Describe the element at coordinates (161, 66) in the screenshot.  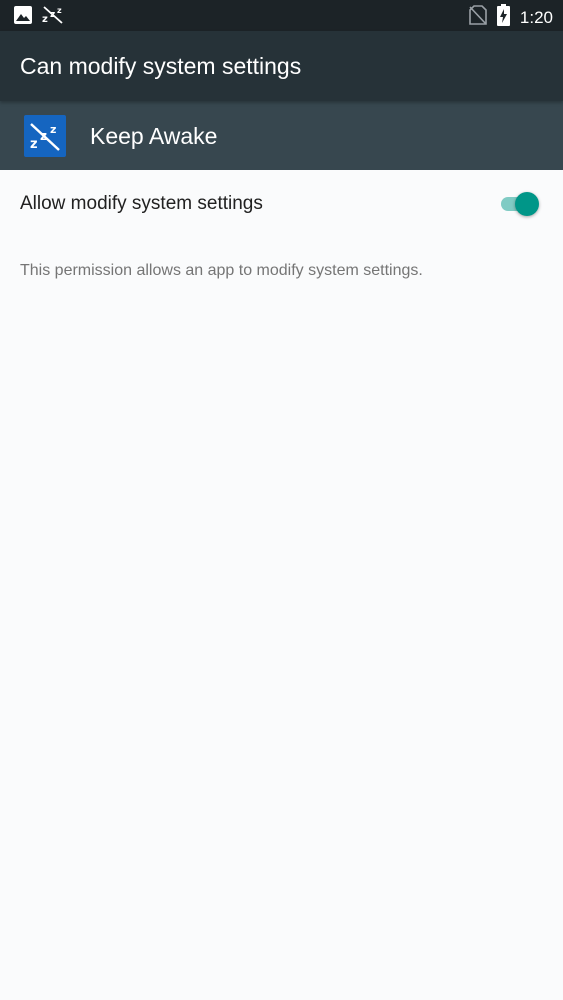
I see `page-title: Can modify system settings` at that location.